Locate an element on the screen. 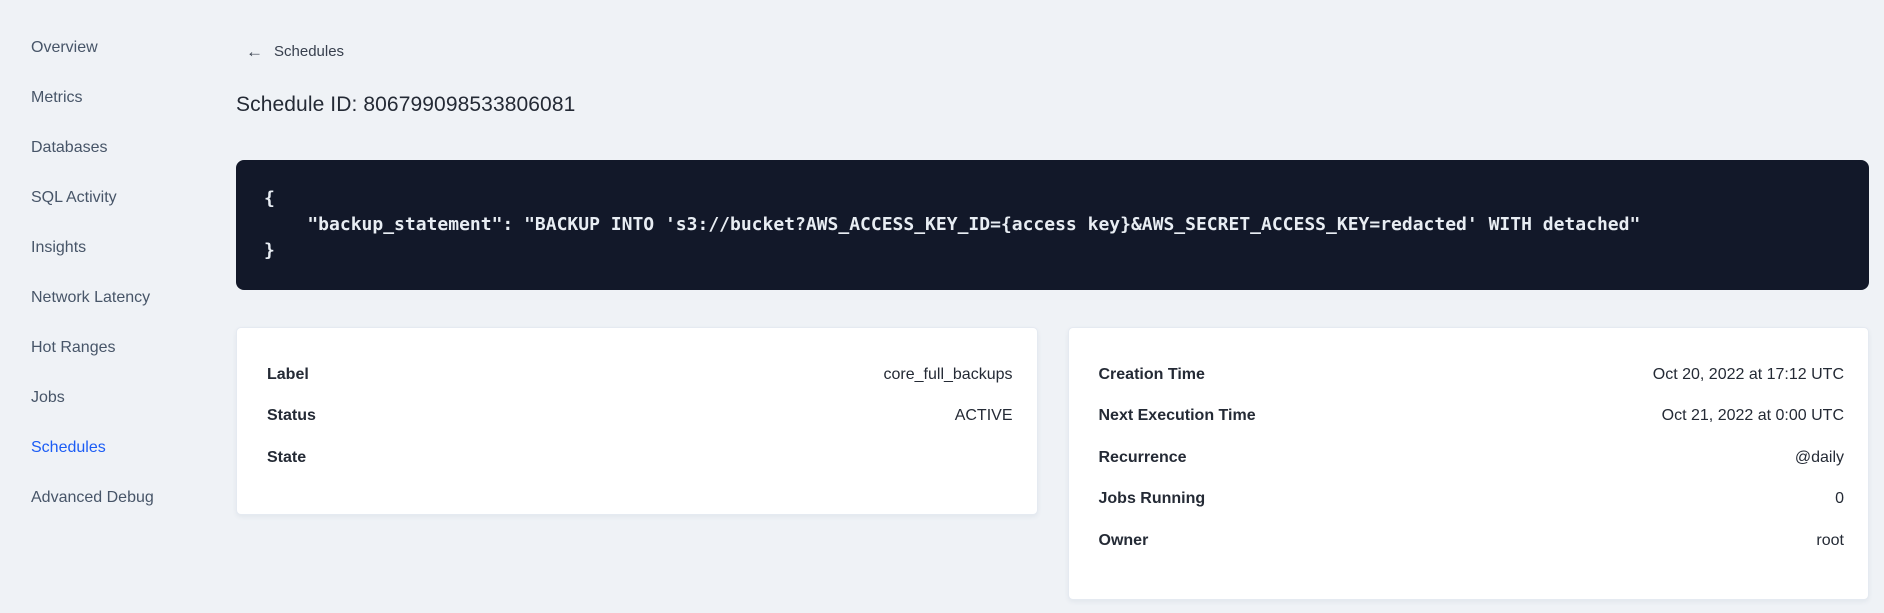 The height and width of the screenshot is (613, 1884). row-label: State is located at coordinates (287, 457).